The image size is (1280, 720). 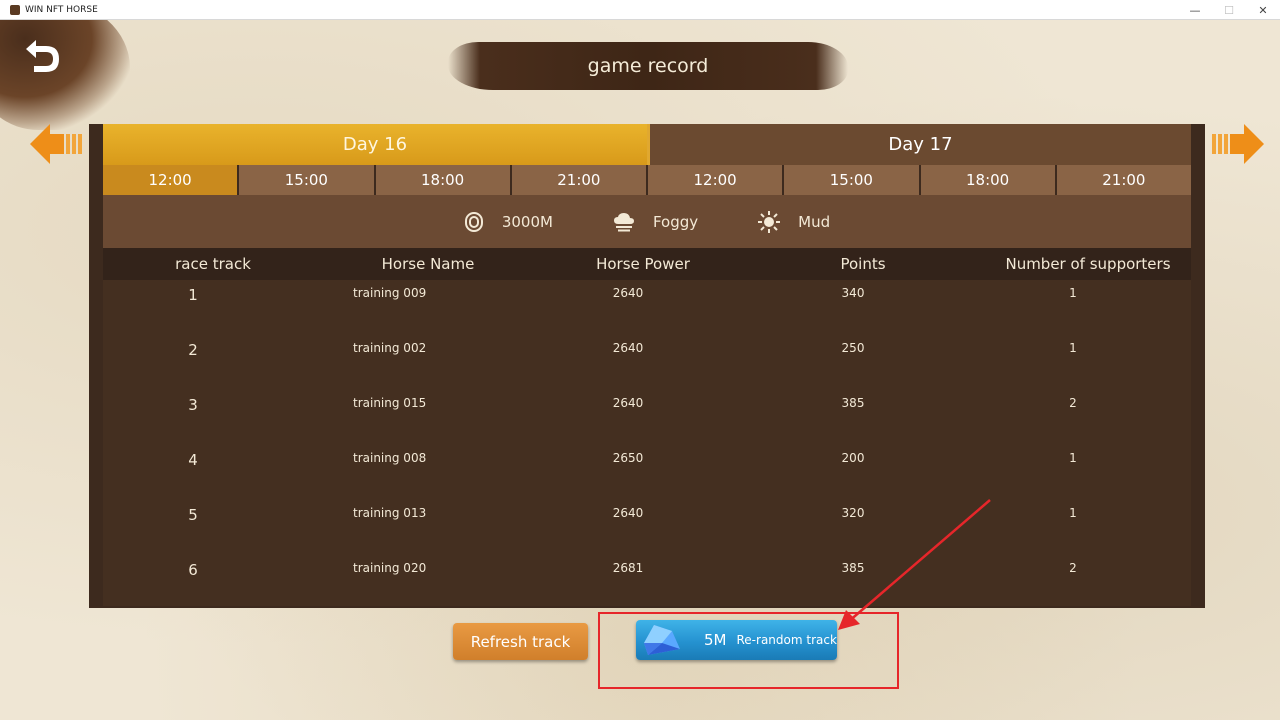 I want to click on minimize-button: —, so click(x=1195, y=10).